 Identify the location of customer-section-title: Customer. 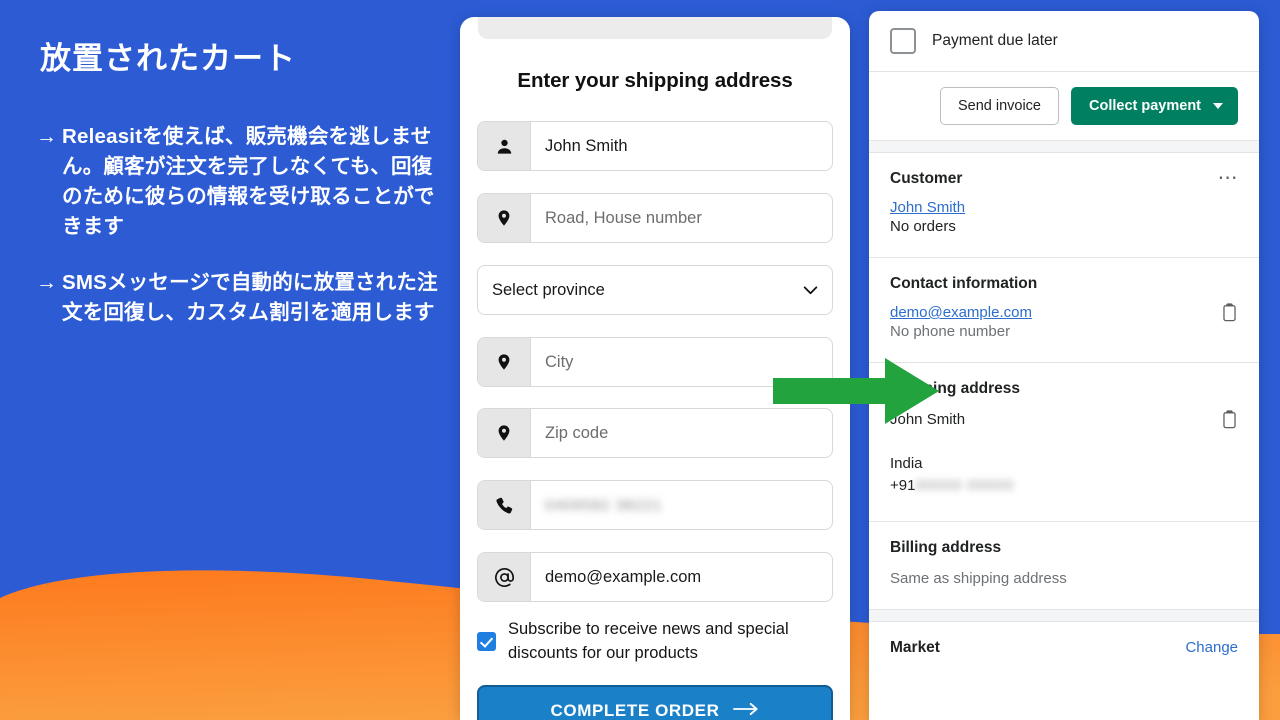
(926, 178).